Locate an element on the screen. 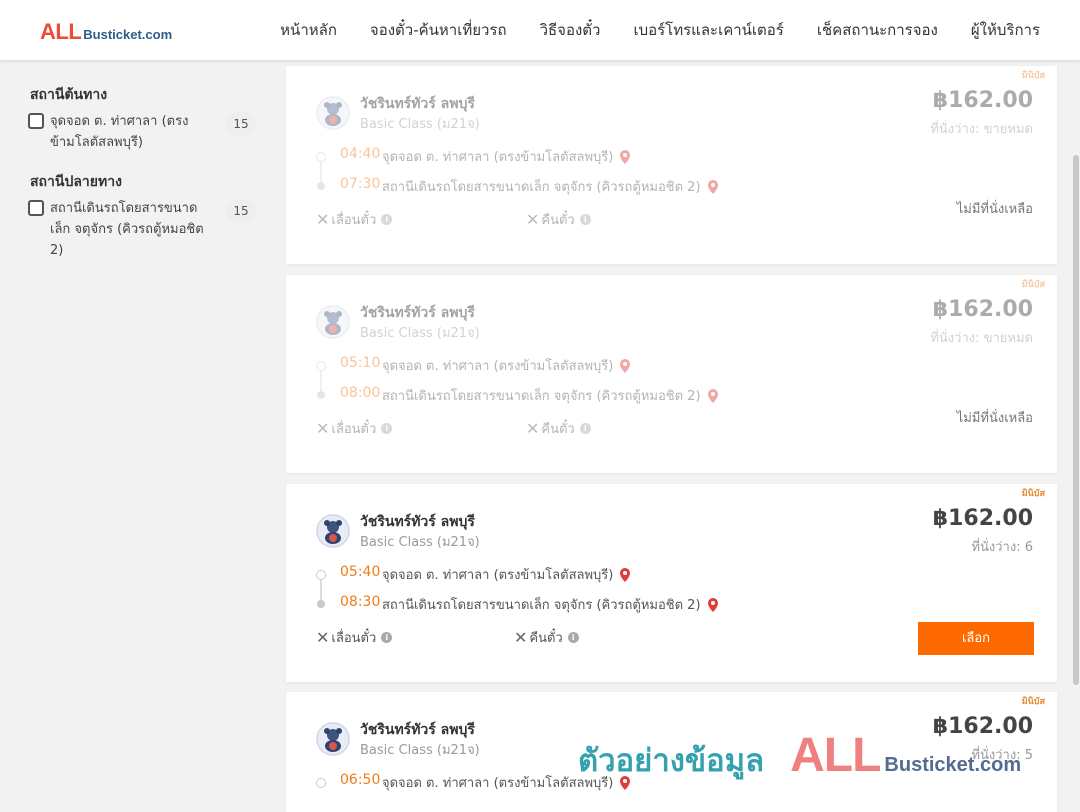  logo-busticket-text: Busticket.com is located at coordinates (128, 34).